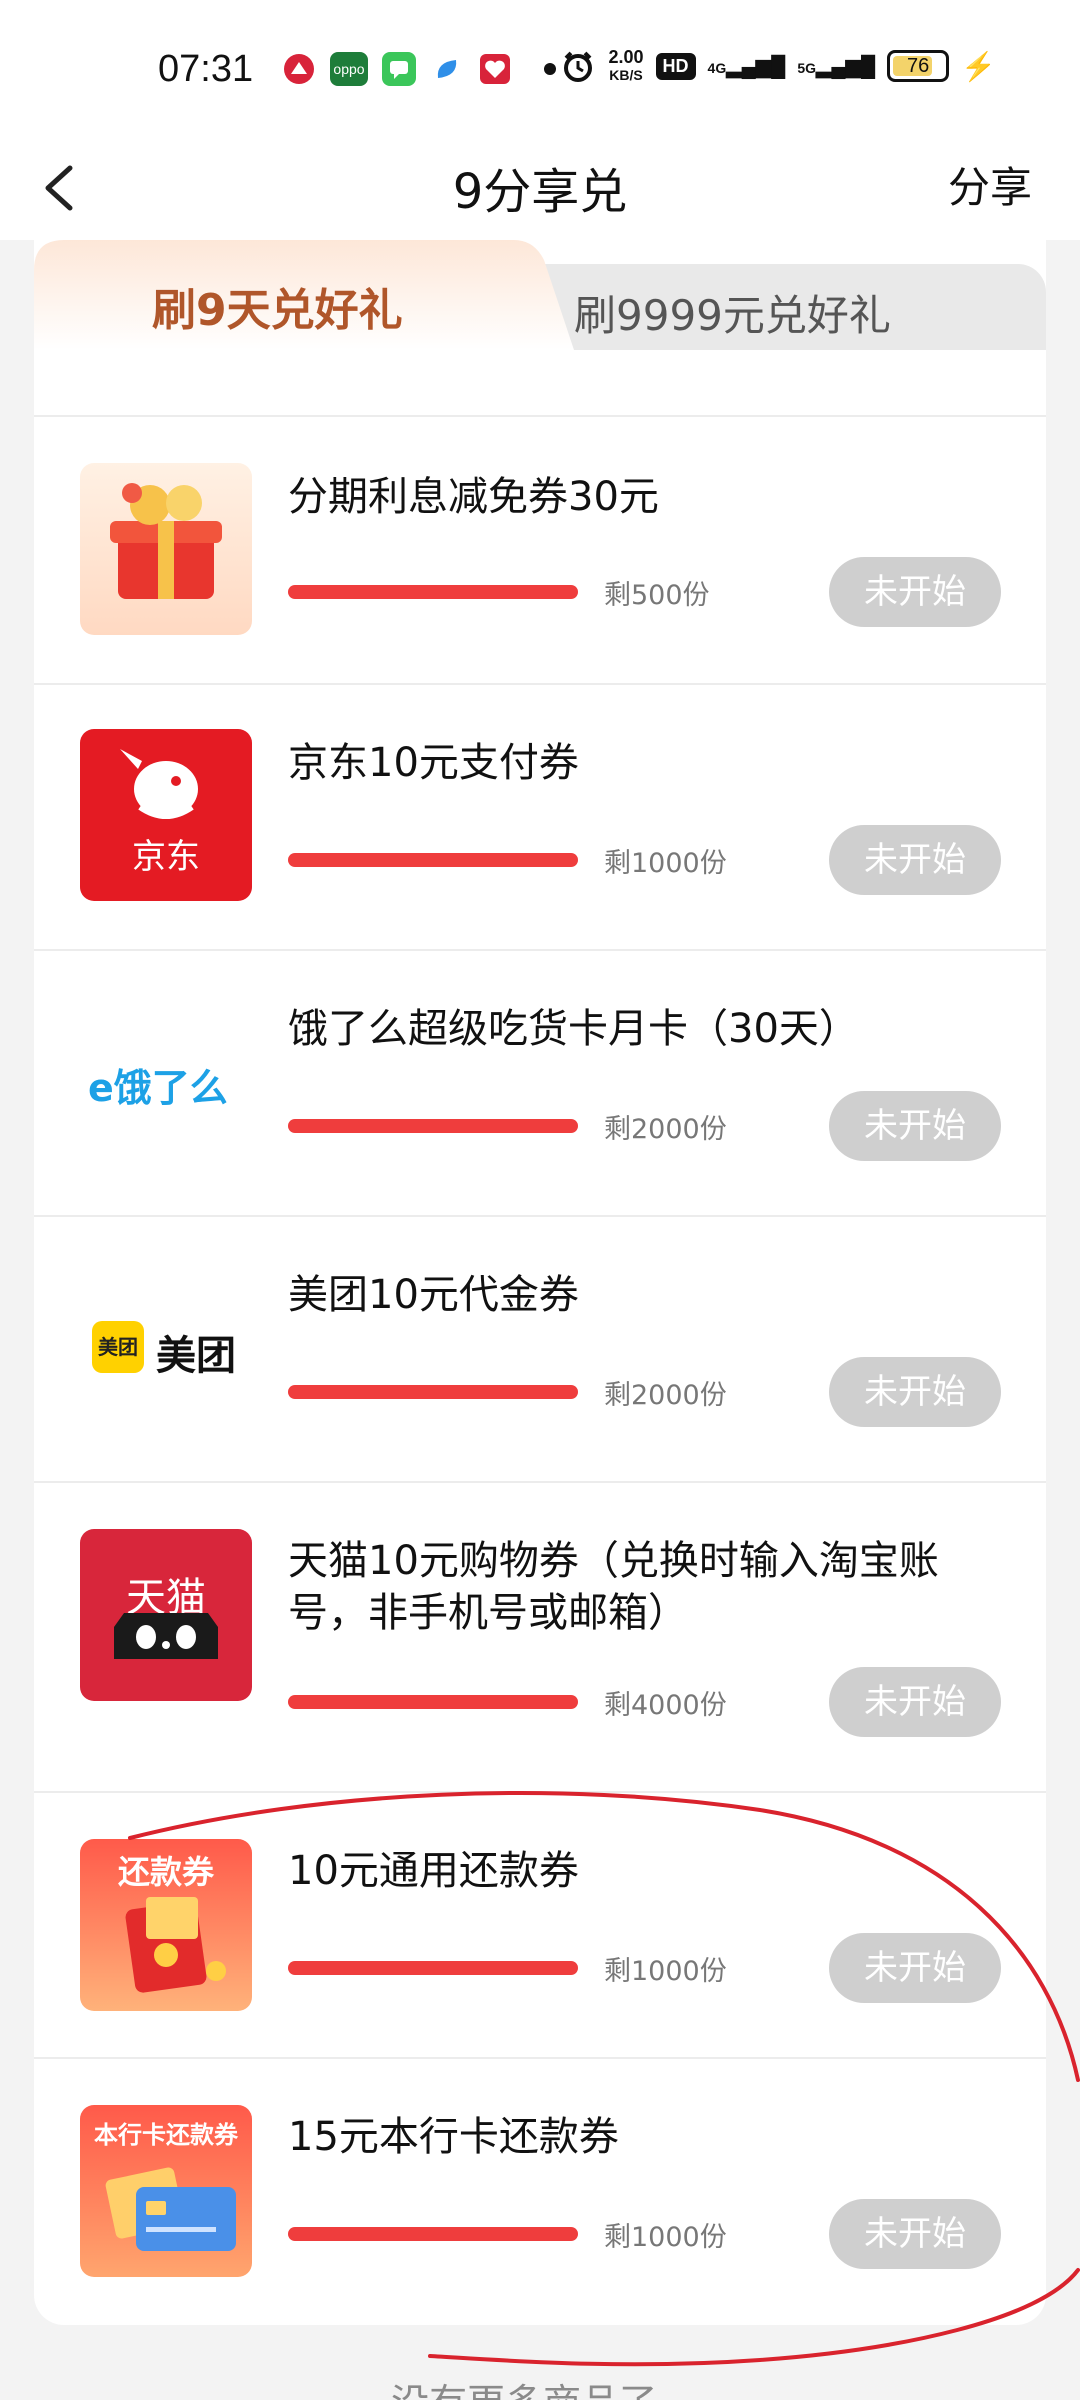 The height and width of the screenshot is (2400, 1080). I want to click on item-title: 10元通用还款券, so click(433, 1871).